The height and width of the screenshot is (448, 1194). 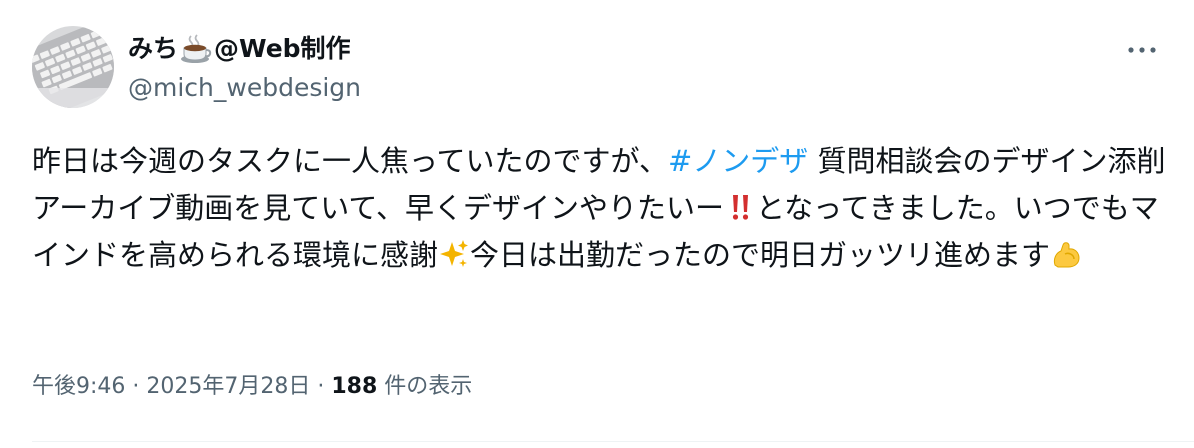 What do you see at coordinates (350, 161) in the screenshot?
I see `tweet-text-part-1: 昨日は今週のタスクに一人焦っていたのですが、` at bounding box center [350, 161].